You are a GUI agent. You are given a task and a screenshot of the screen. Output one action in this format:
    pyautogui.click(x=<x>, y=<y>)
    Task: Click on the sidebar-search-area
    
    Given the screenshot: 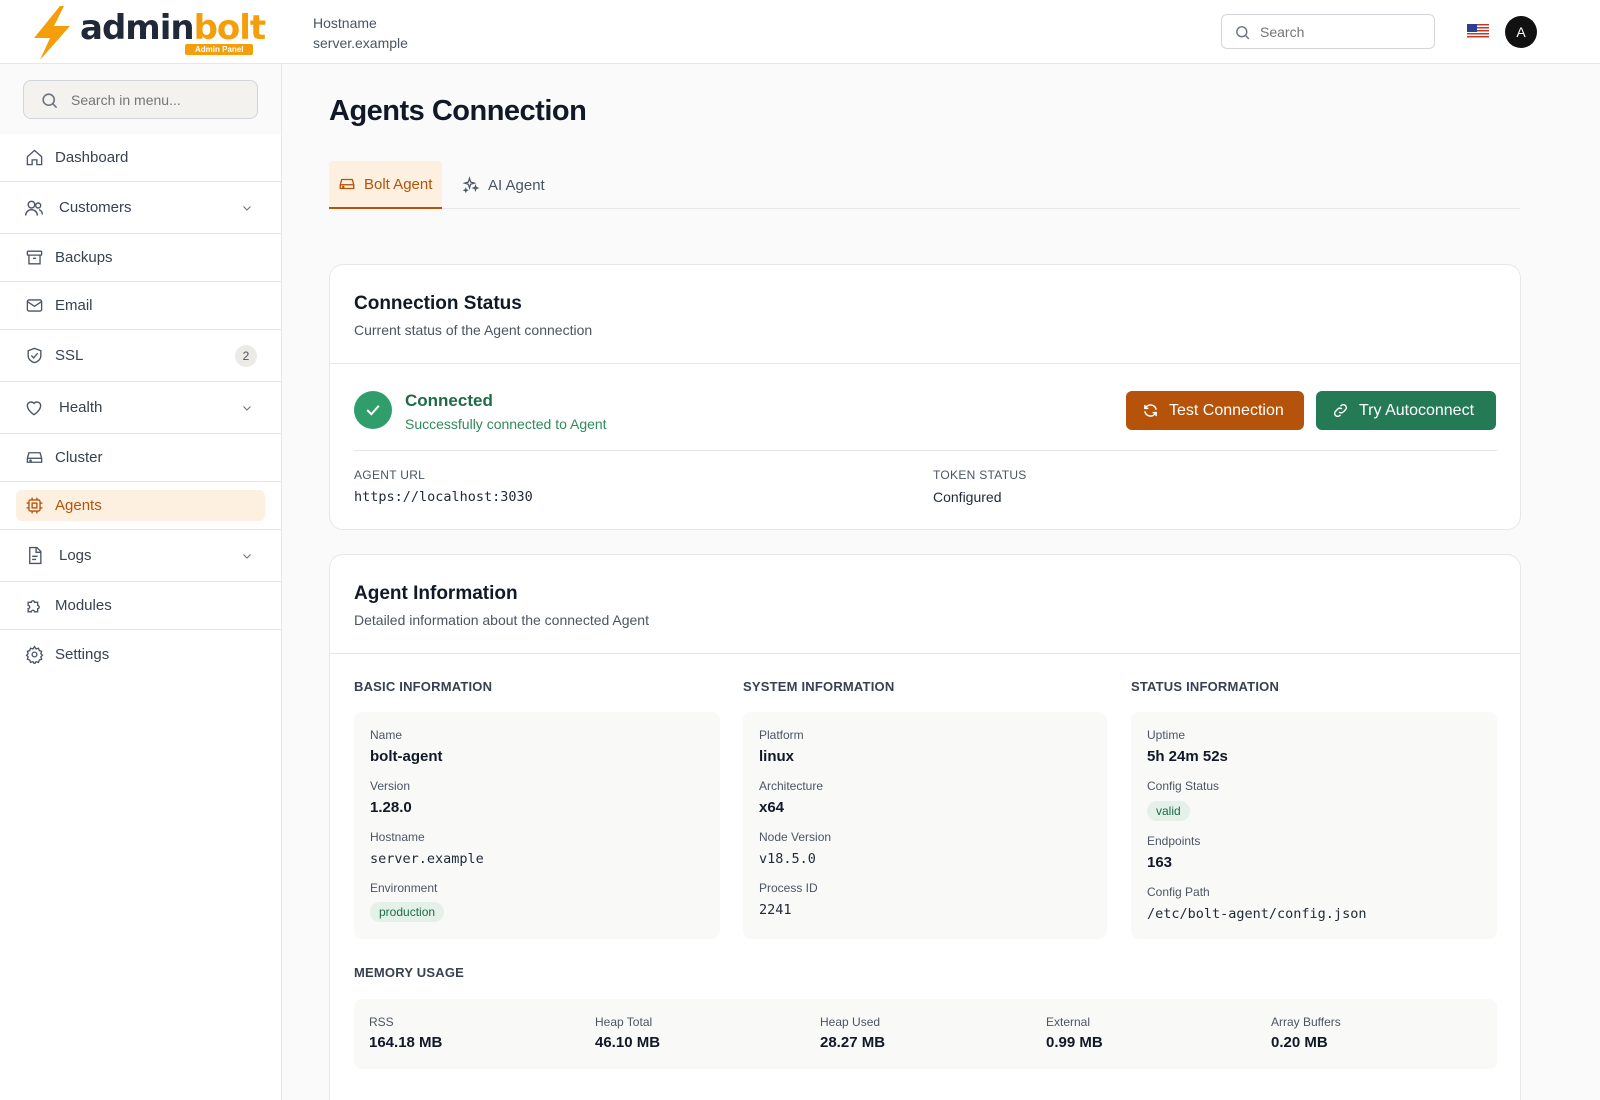 What is the action you would take?
    pyautogui.click(x=140, y=99)
    